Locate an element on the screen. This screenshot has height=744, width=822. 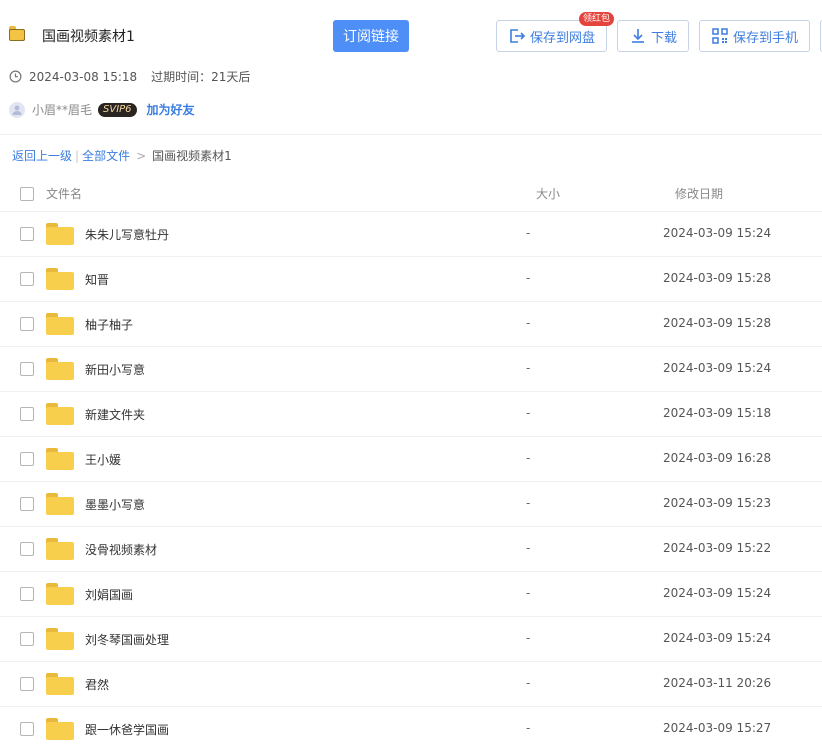
file-name: 刘娟国画 is located at coordinates (109, 594).